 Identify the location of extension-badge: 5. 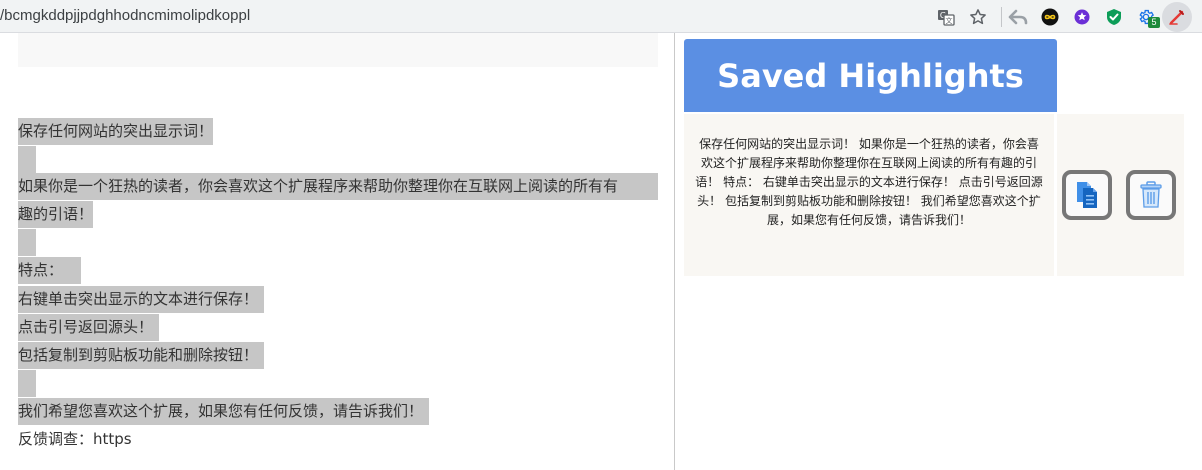
(1154, 22).